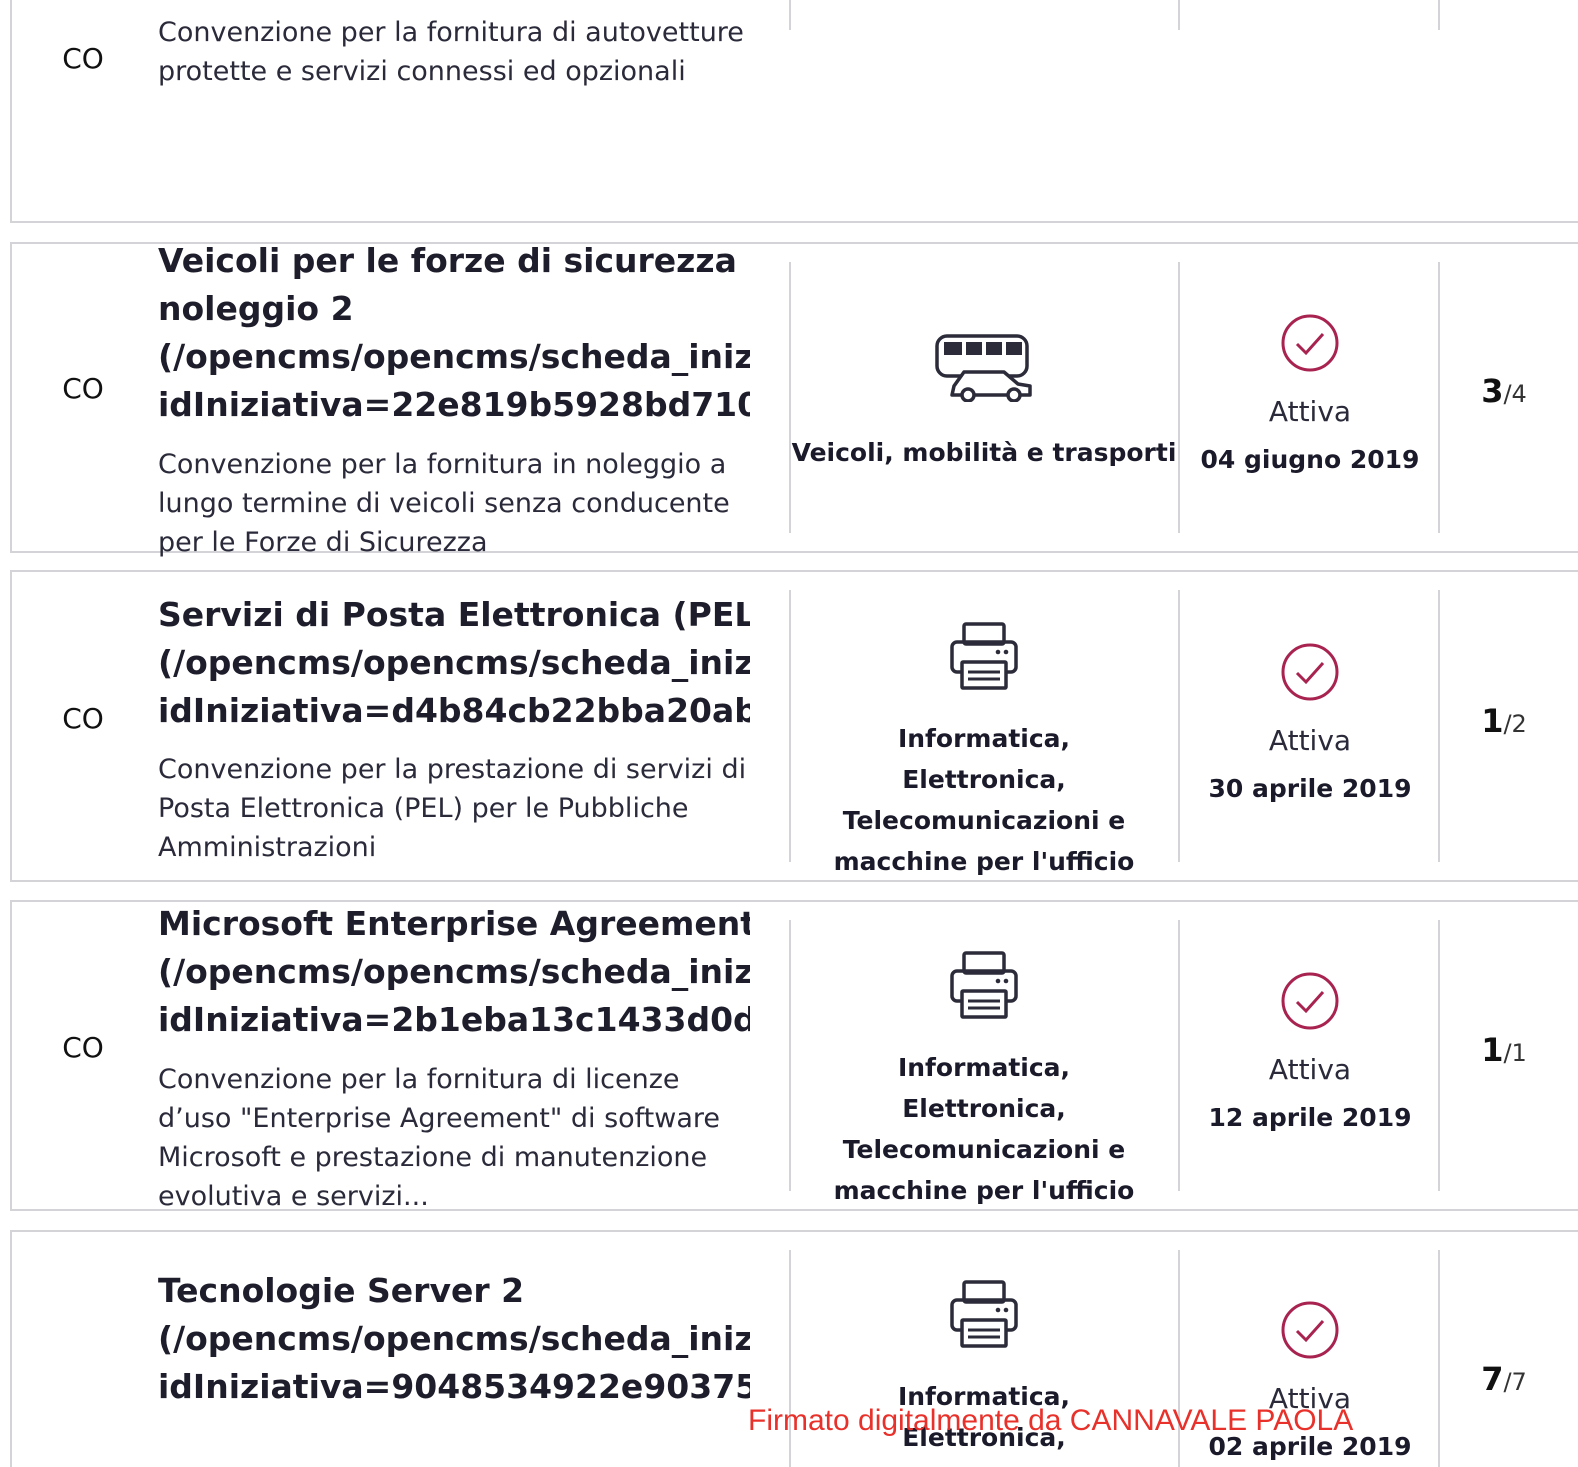  What do you see at coordinates (1051, 1420) in the screenshot?
I see `digital-signature-stamp: Firmato digitalmente da CANNAVALE PAOLA` at bounding box center [1051, 1420].